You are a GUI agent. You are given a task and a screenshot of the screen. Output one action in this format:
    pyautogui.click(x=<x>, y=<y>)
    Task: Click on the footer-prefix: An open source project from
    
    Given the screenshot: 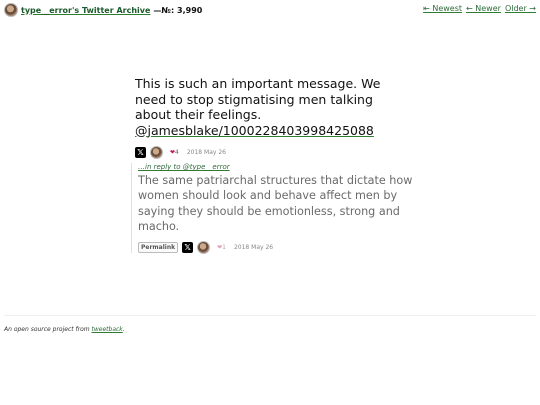 What is the action you would take?
    pyautogui.click(x=48, y=329)
    